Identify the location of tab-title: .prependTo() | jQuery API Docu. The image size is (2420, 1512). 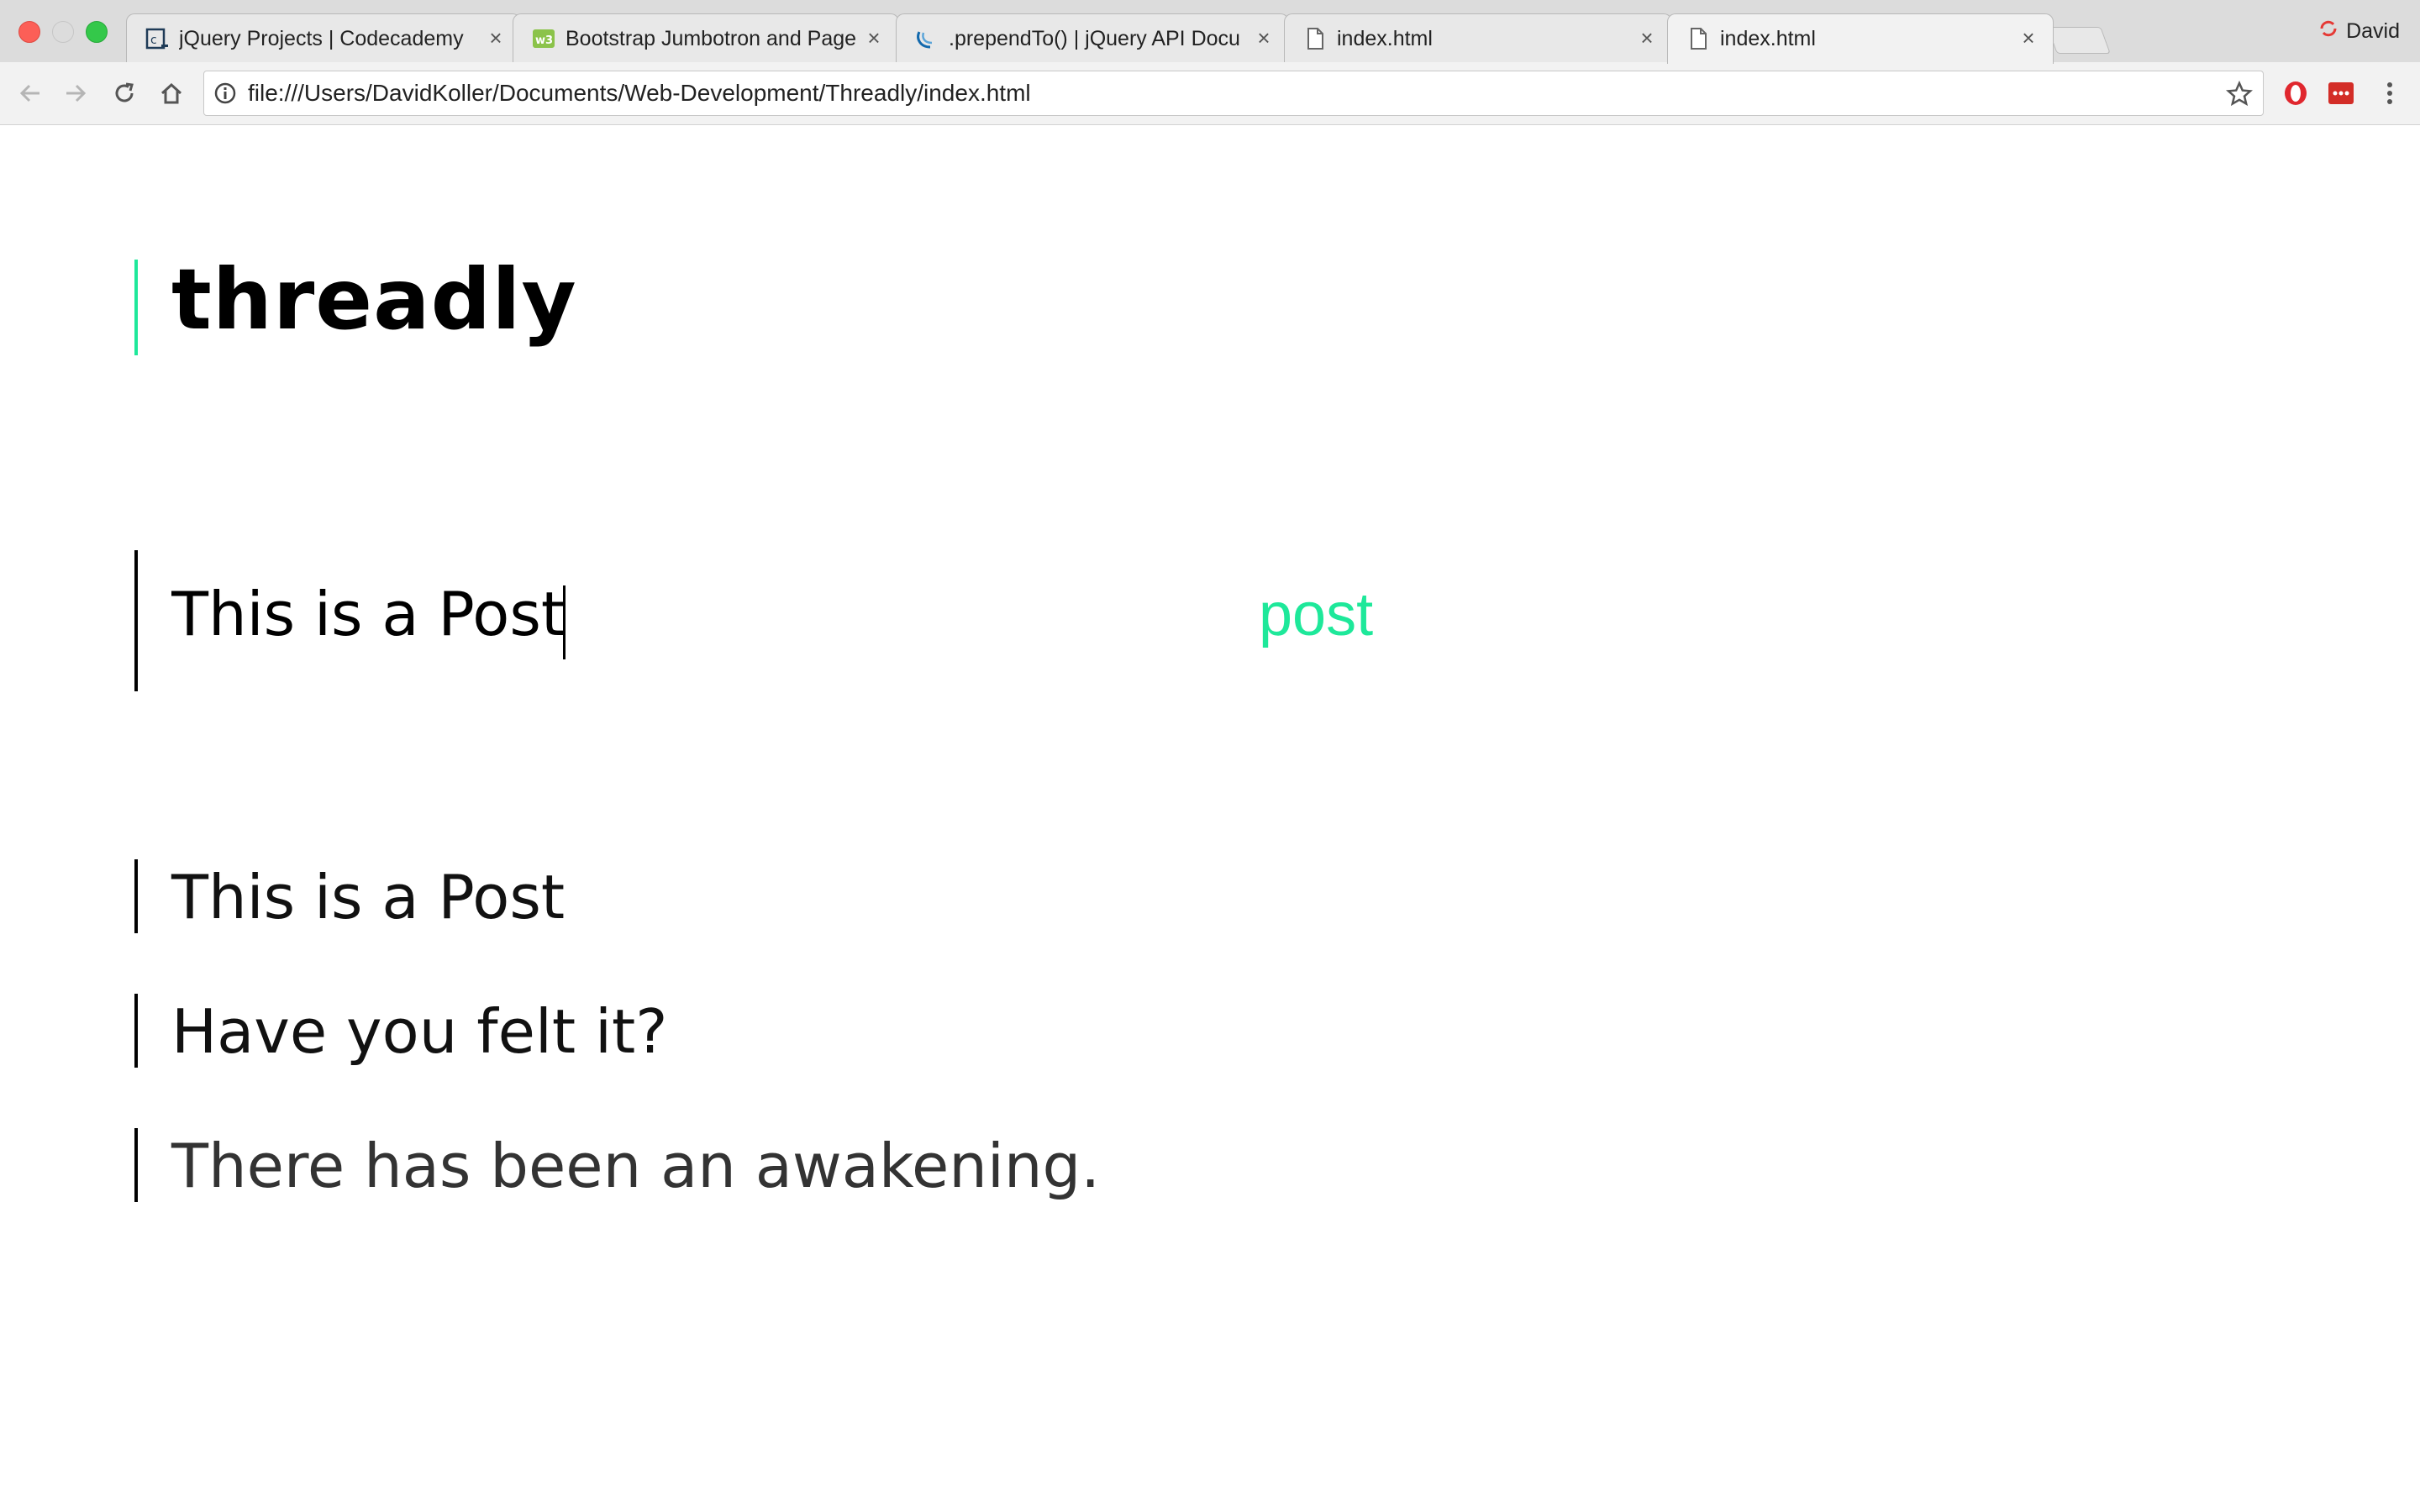
(1094, 38).